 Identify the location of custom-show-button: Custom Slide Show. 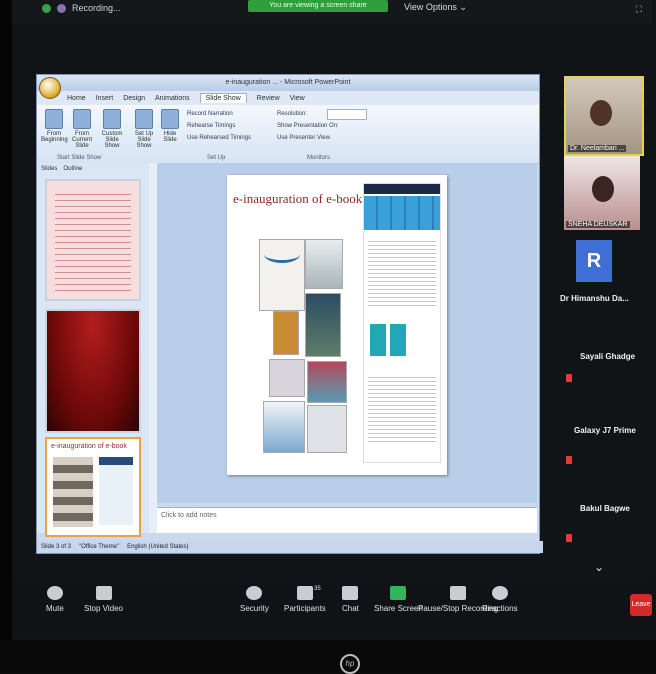
(112, 129).